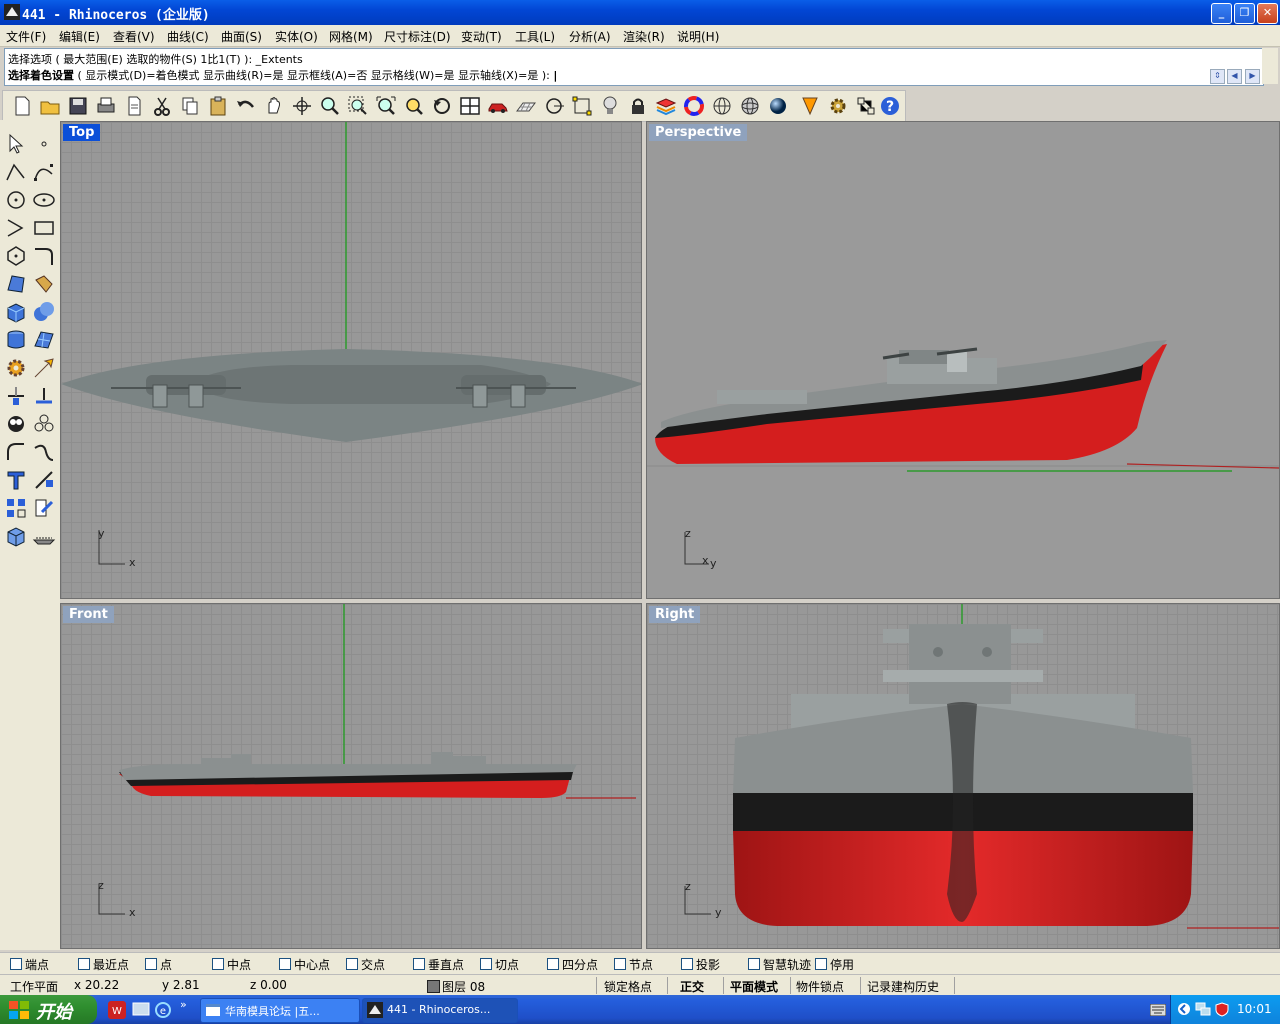  I want to click on osnap-smarttrack-checkbox, so click(754, 964).